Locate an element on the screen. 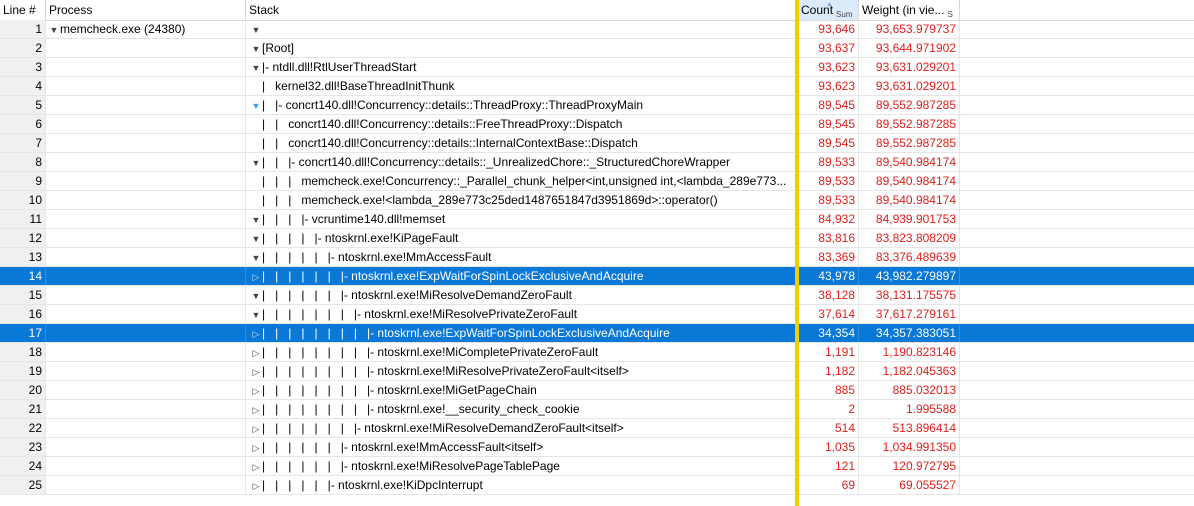  stack-frame-text: | kernel32.dll!BaseThreadInitThunk is located at coordinates (358, 86).